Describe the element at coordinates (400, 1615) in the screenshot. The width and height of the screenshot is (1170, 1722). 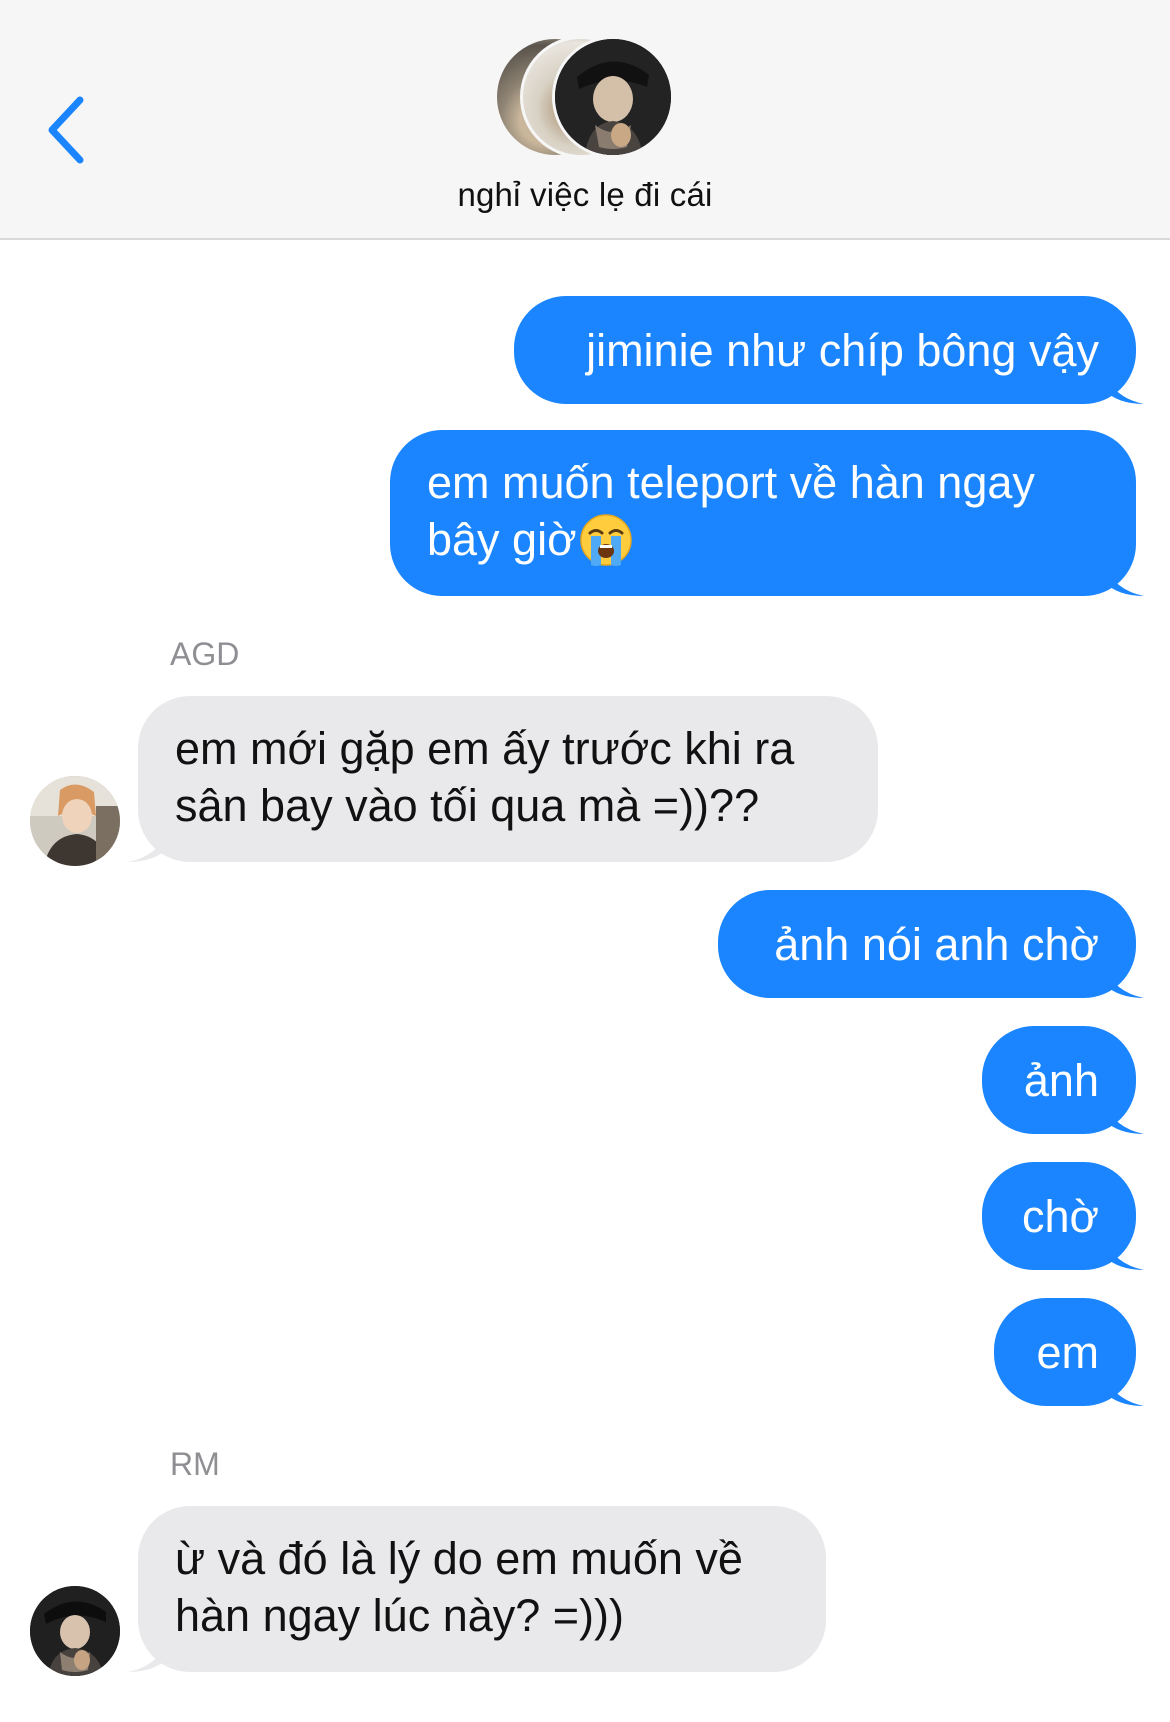
I see `message-line: hàn ngay lúc này? =)))` at that location.